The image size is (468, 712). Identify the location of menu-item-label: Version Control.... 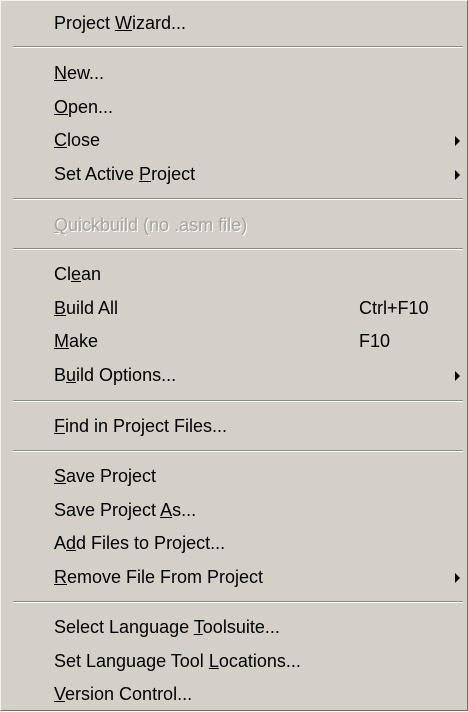
(123, 694).